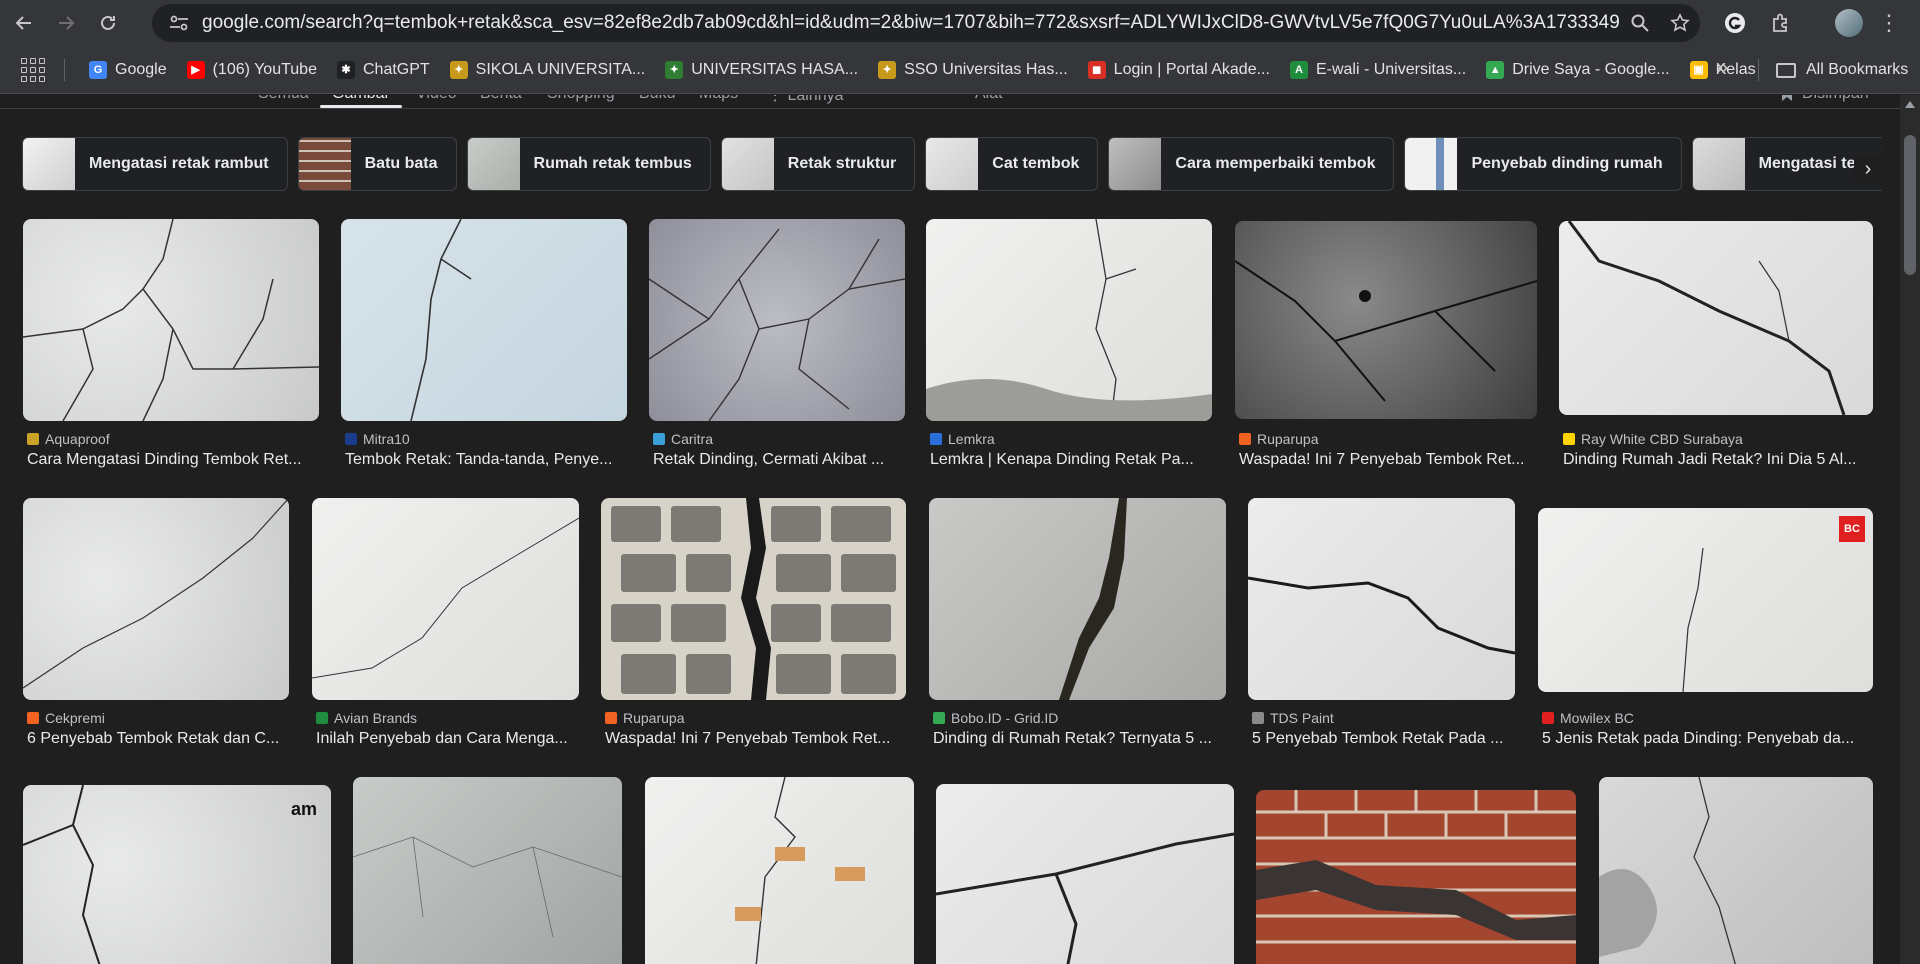 This screenshot has width=1920, height=964. I want to click on extensions-puzzle-icon, so click(1781, 23).